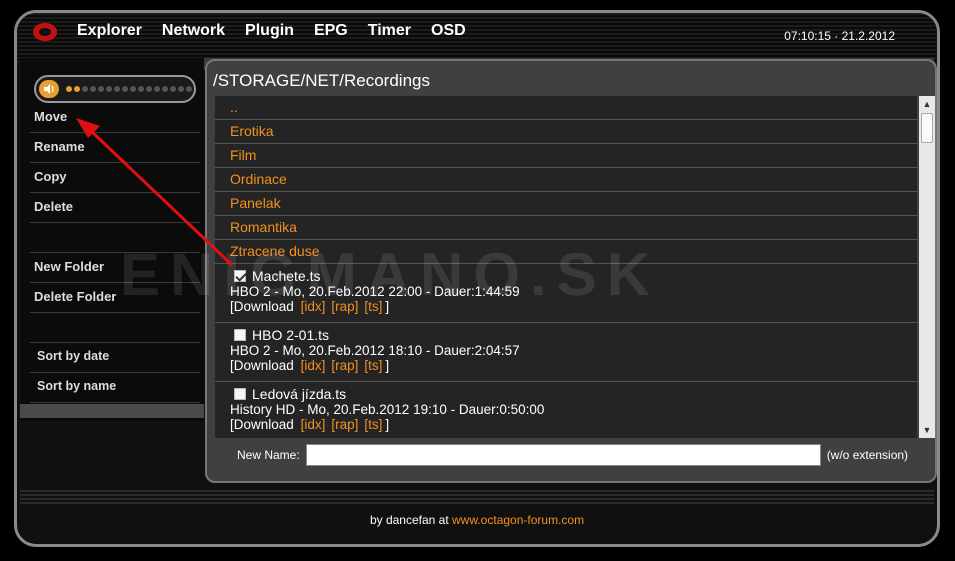 This screenshot has height=561, width=955. Describe the element at coordinates (867, 455) in the screenshot. I see `extension-note: (w/o extension)` at that location.